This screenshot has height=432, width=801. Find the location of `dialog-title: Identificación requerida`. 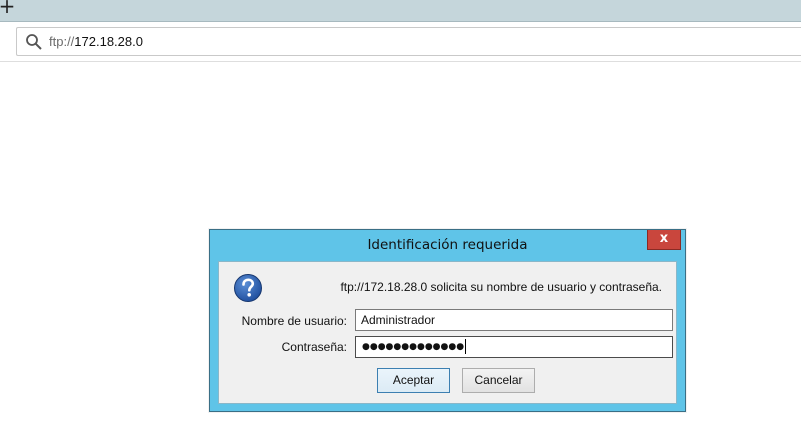

dialog-title: Identificación requerida is located at coordinates (447, 245).